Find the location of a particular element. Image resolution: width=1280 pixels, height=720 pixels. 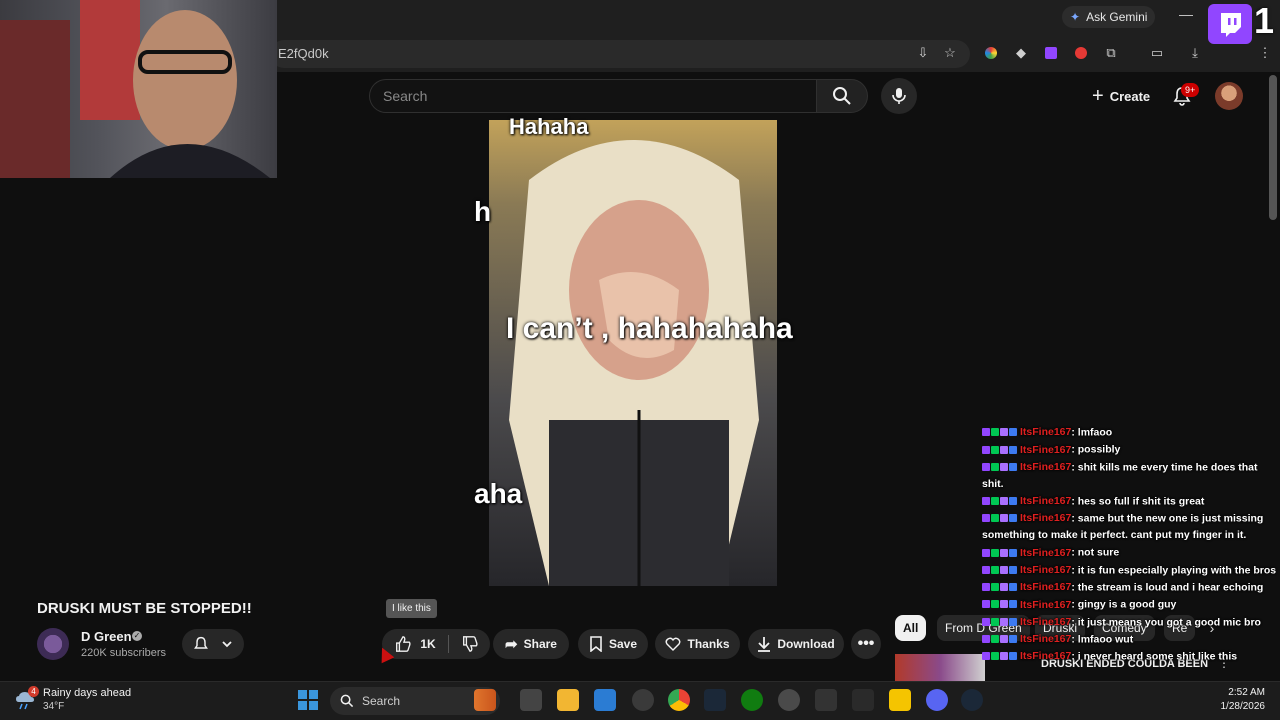

twitch-logo-icon is located at coordinates (1230, 24).